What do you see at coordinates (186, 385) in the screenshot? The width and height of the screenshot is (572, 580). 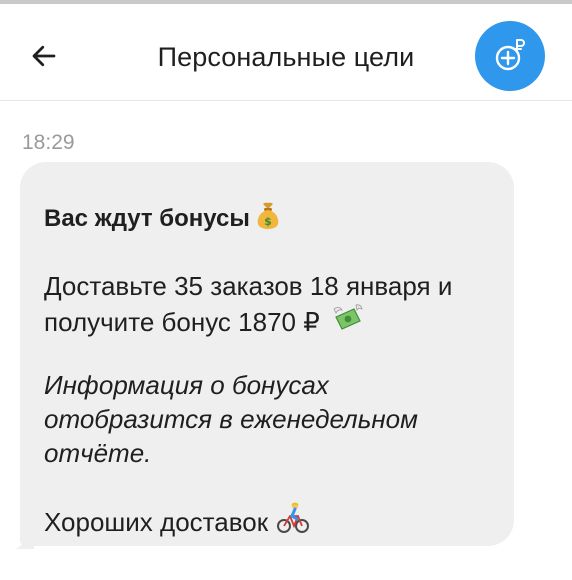 I see `message-note-line: Информация о бонусах` at bounding box center [186, 385].